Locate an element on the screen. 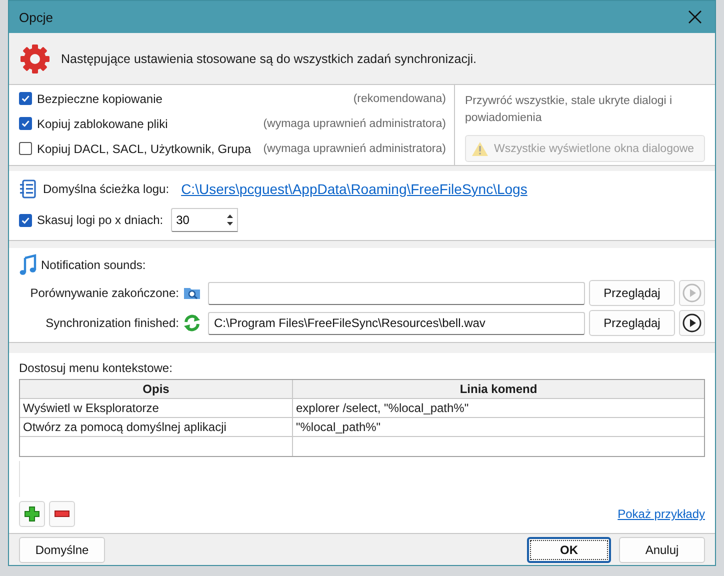  sync-arrows-icon is located at coordinates (192, 323).